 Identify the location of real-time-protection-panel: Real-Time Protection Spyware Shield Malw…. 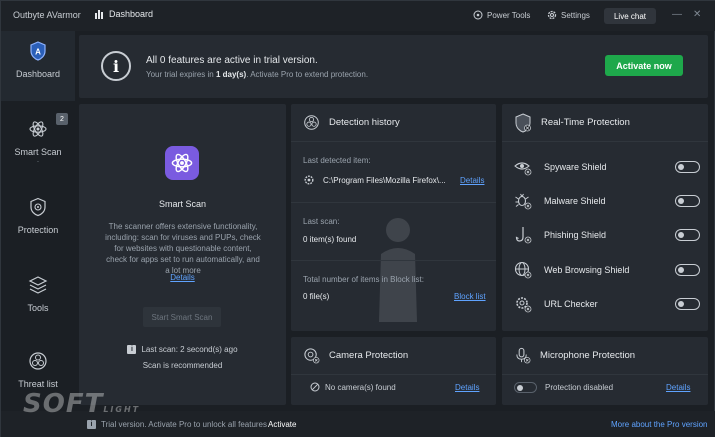
(605, 217).